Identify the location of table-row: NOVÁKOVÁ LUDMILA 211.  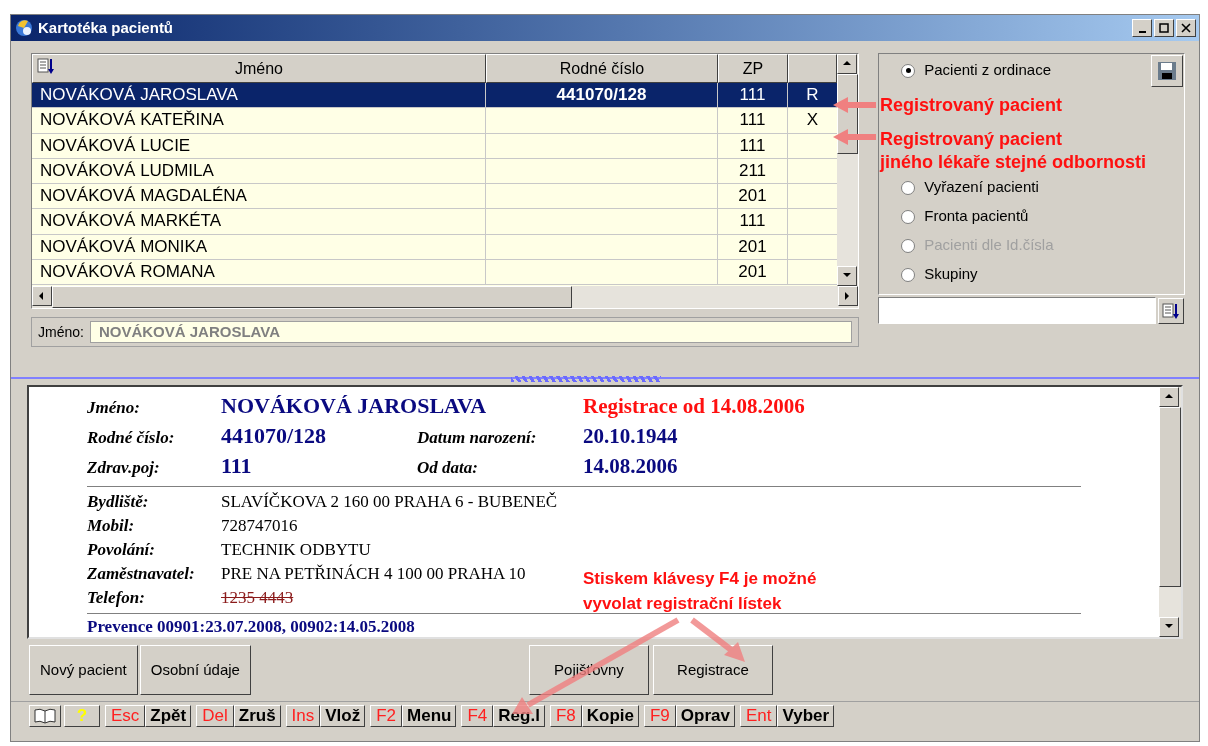
(434, 171).